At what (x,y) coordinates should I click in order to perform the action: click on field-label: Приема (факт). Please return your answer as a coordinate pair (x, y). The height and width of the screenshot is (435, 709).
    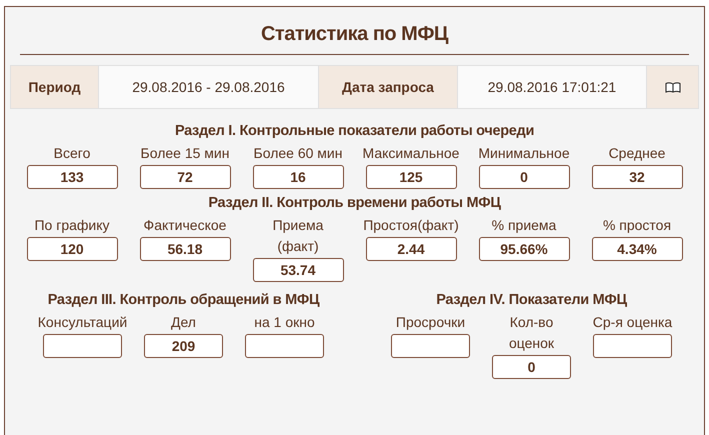
    Looking at the image, I should click on (298, 236).